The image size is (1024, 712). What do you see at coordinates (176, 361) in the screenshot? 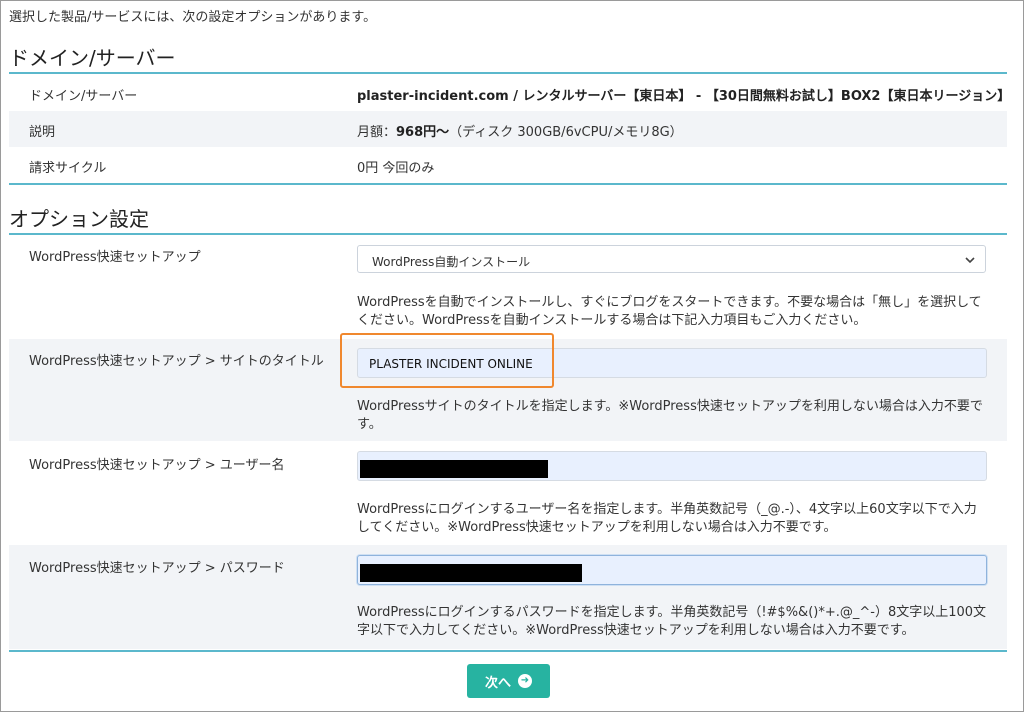
I see `site-title-label: WordPress快速セットアップ > サイトのタイトル` at bounding box center [176, 361].